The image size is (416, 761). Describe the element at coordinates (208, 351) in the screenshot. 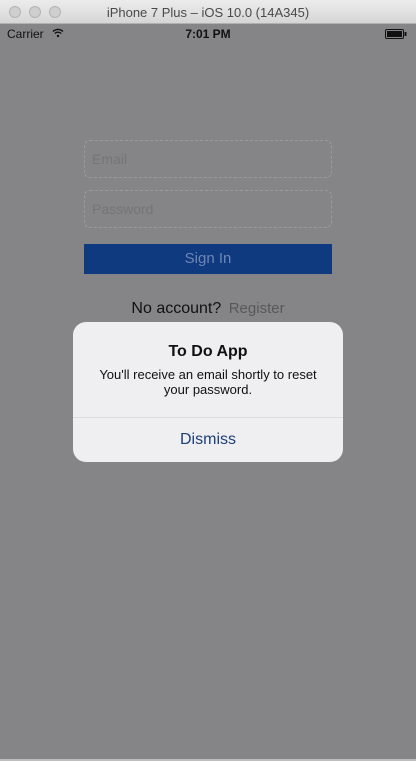

I see `alert-title: To Do App` at that location.